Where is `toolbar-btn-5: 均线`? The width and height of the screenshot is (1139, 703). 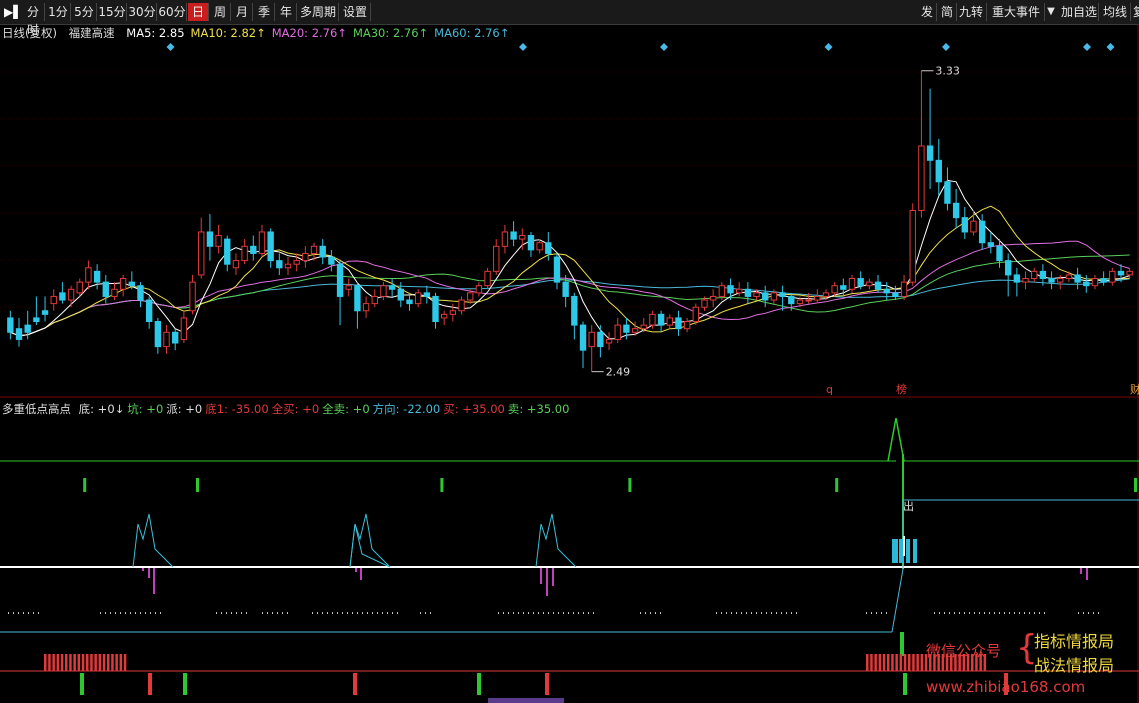
toolbar-btn-5: 均线 is located at coordinates (1115, 12).